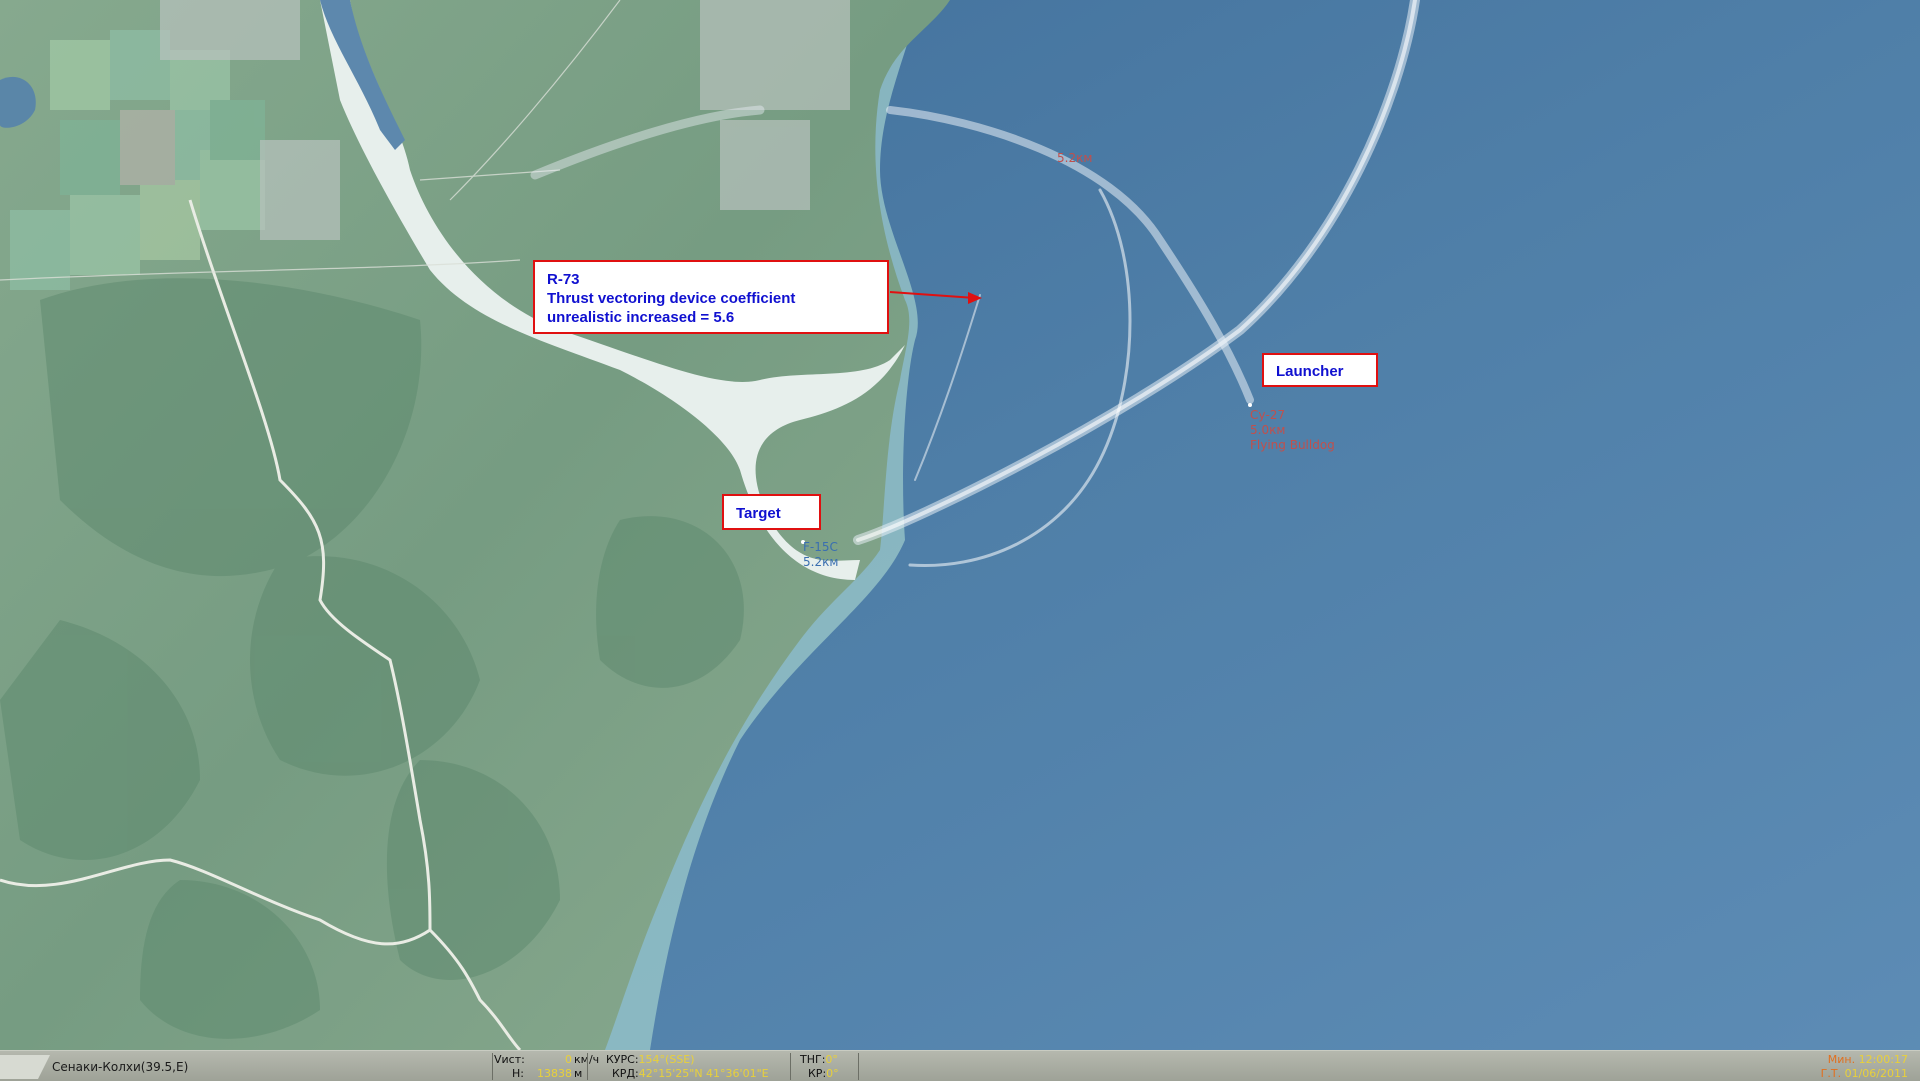  What do you see at coordinates (1250, 405) in the screenshot?
I see `launcher-marker` at bounding box center [1250, 405].